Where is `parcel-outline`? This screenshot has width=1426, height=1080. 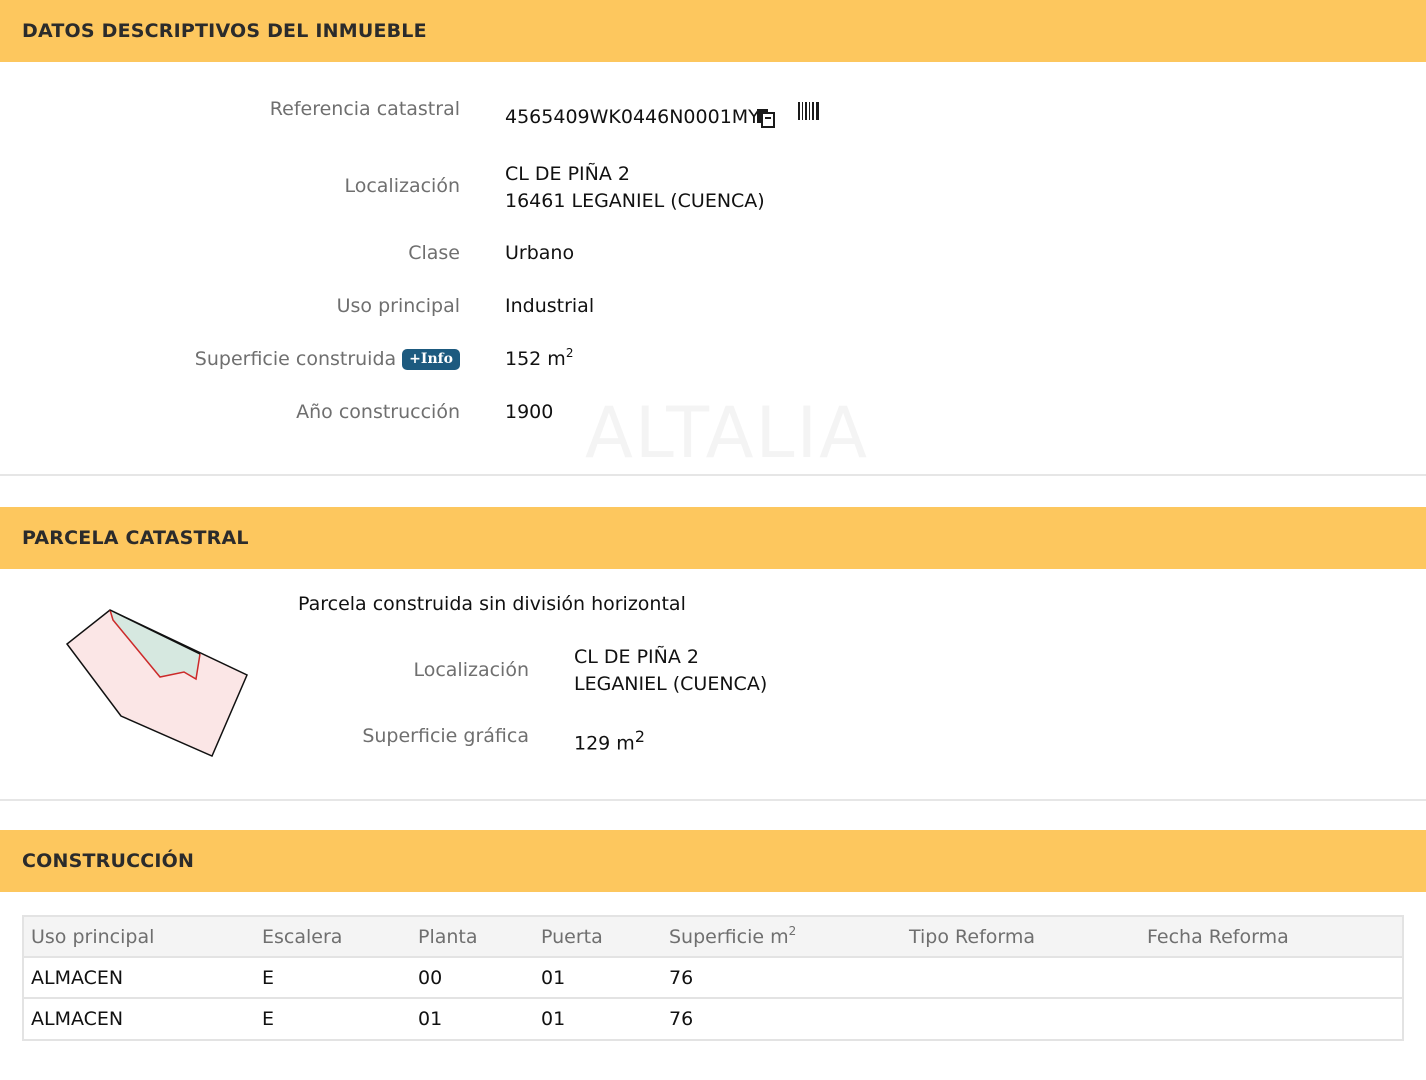 parcel-outline is located at coordinates (156, 683).